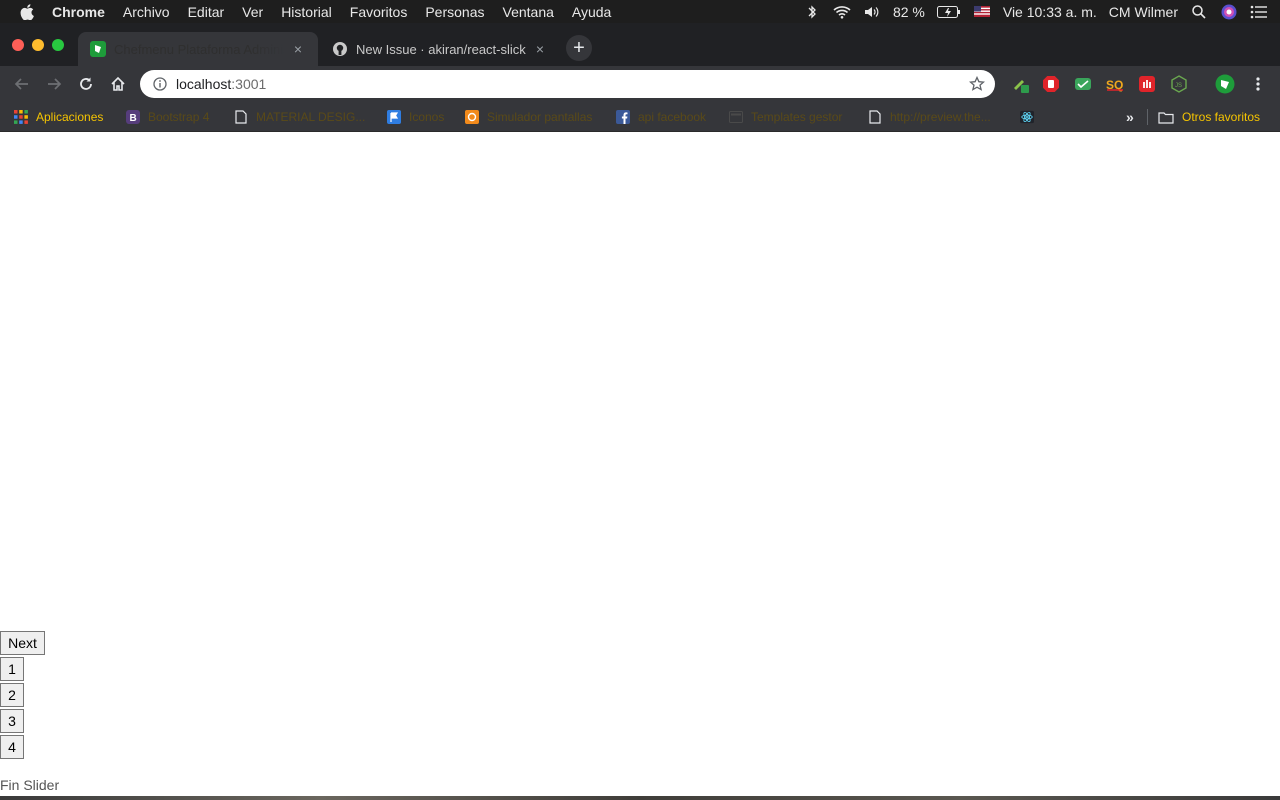 The image size is (1280, 800). What do you see at coordinates (54, 84) in the screenshot?
I see `forward-arrow-icon` at bounding box center [54, 84].